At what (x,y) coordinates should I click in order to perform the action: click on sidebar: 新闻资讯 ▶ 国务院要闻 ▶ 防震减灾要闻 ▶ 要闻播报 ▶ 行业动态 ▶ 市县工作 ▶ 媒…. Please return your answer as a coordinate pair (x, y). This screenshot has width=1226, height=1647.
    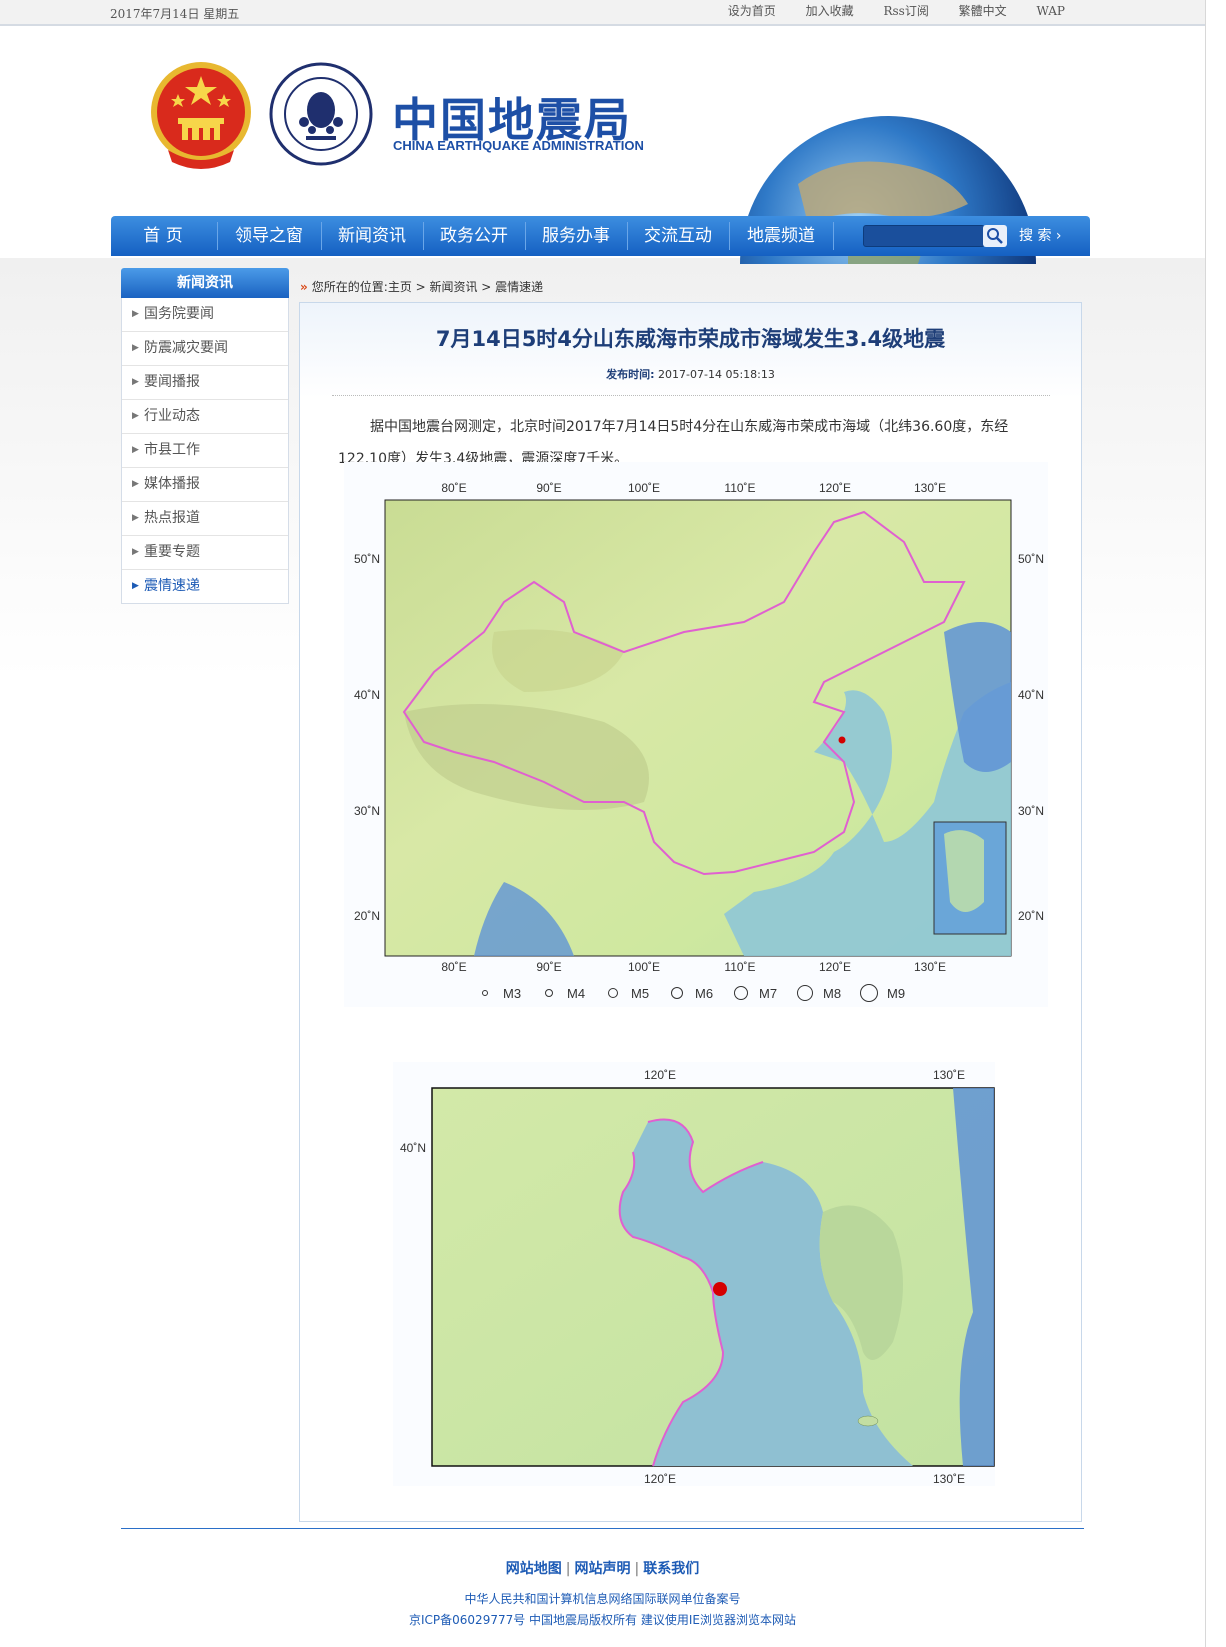
    Looking at the image, I should click on (205, 436).